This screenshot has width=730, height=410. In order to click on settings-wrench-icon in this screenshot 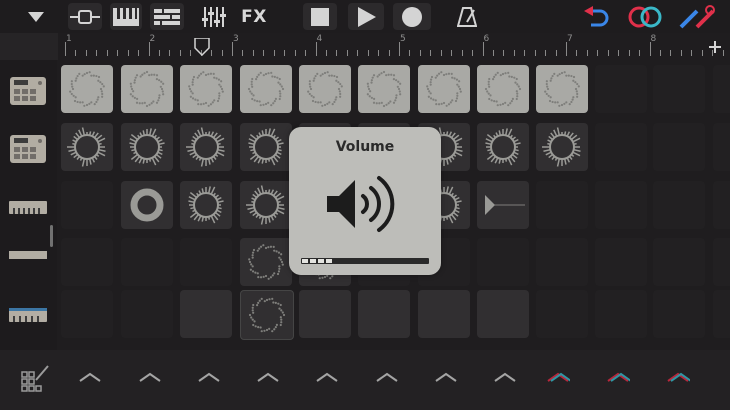, I will do `click(697, 16)`.